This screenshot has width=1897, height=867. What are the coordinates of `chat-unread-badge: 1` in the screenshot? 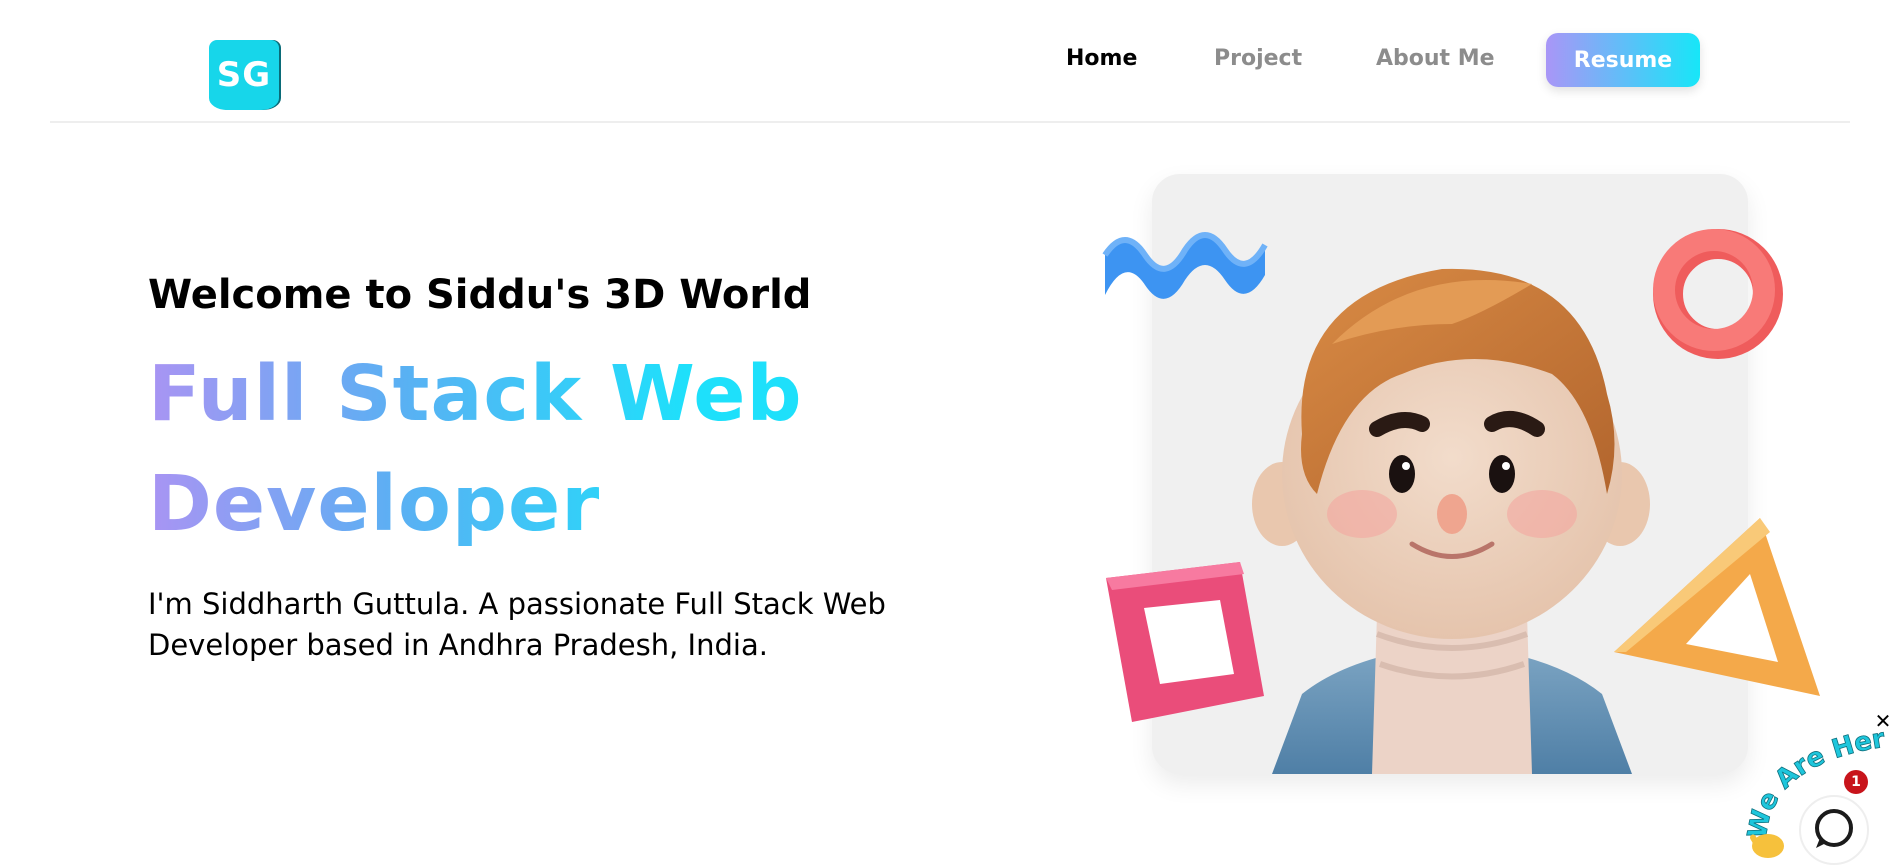 It's located at (1856, 782).